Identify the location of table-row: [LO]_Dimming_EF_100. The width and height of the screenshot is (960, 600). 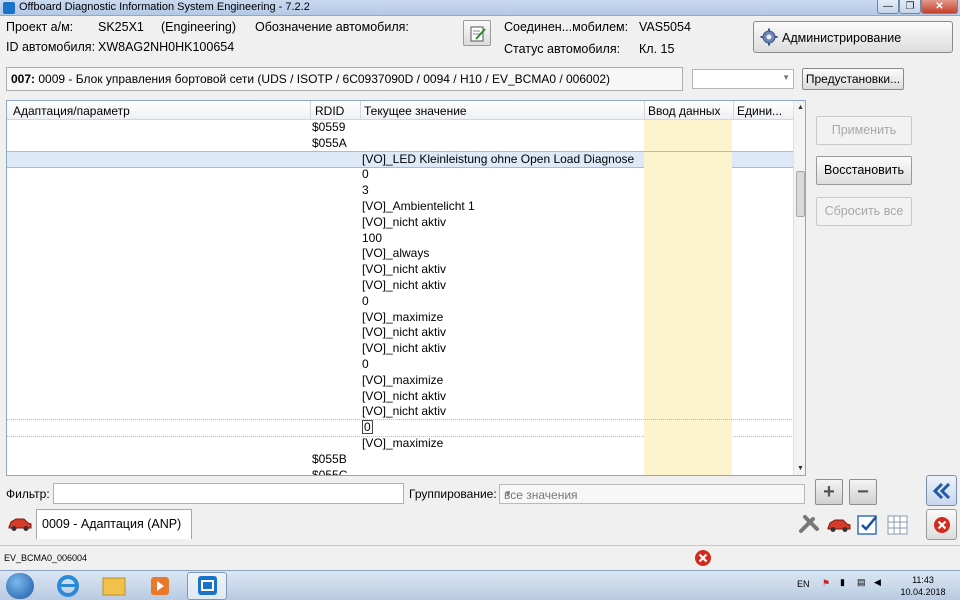
(400, 364).